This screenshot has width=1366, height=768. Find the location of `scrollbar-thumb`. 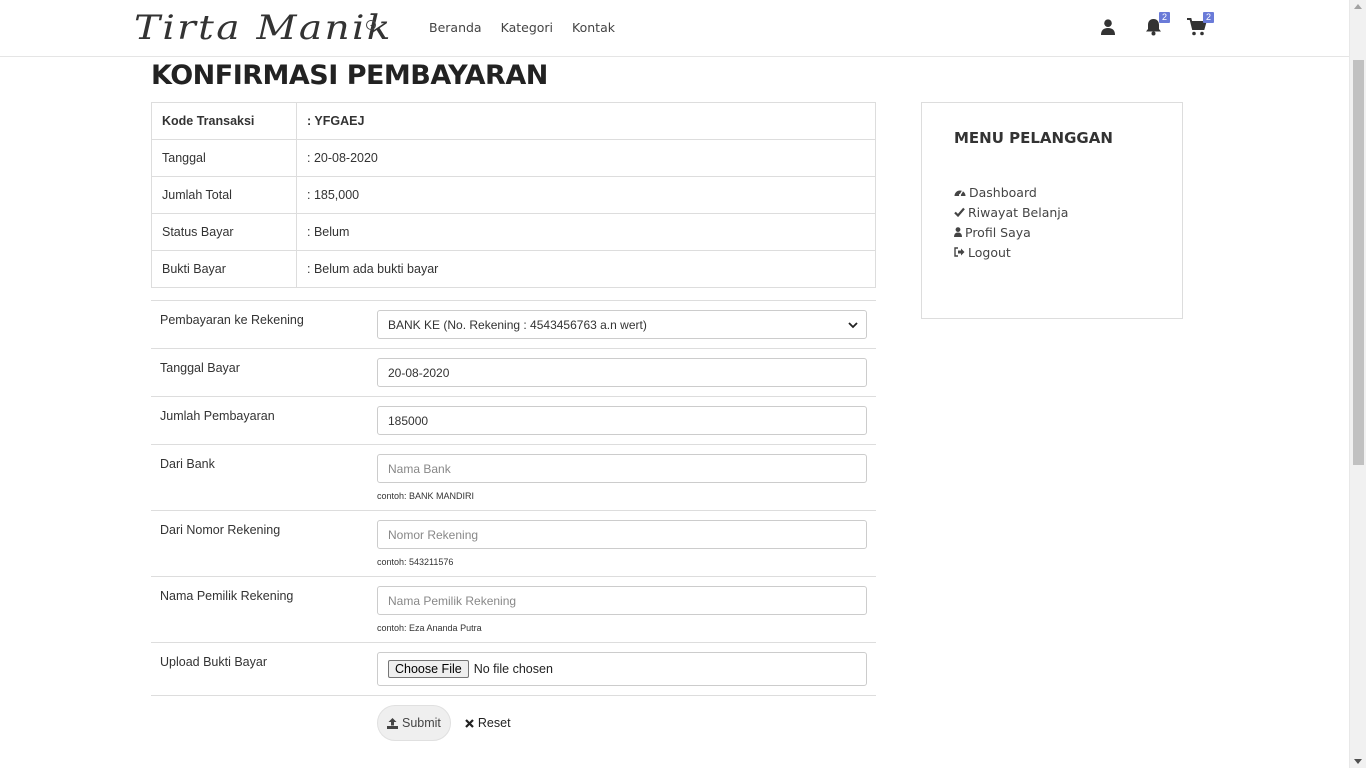

scrollbar-thumb is located at coordinates (1358, 262).